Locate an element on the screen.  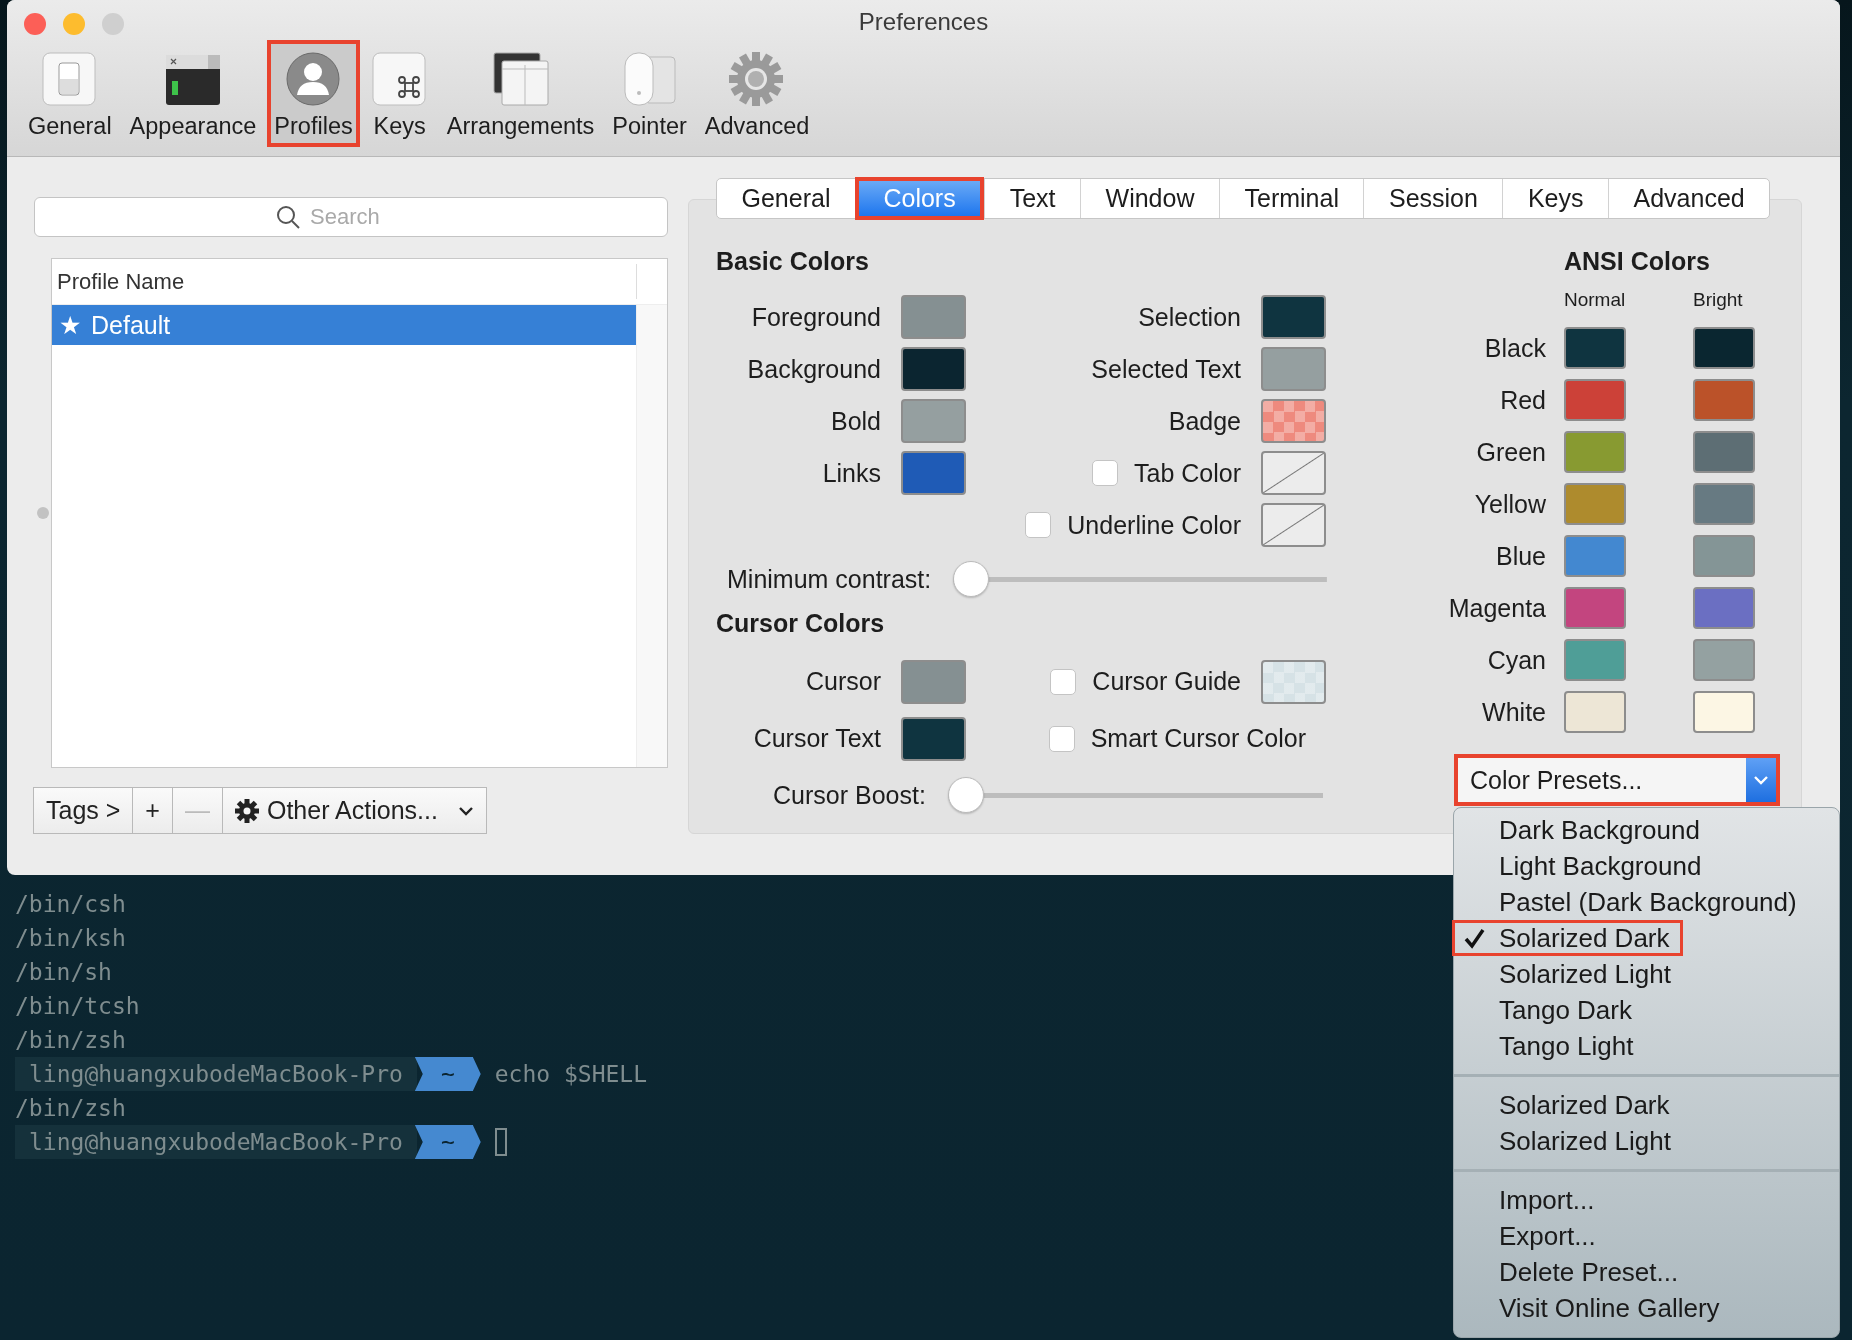
toolbar-button: Appearance is located at coordinates (193, 93).